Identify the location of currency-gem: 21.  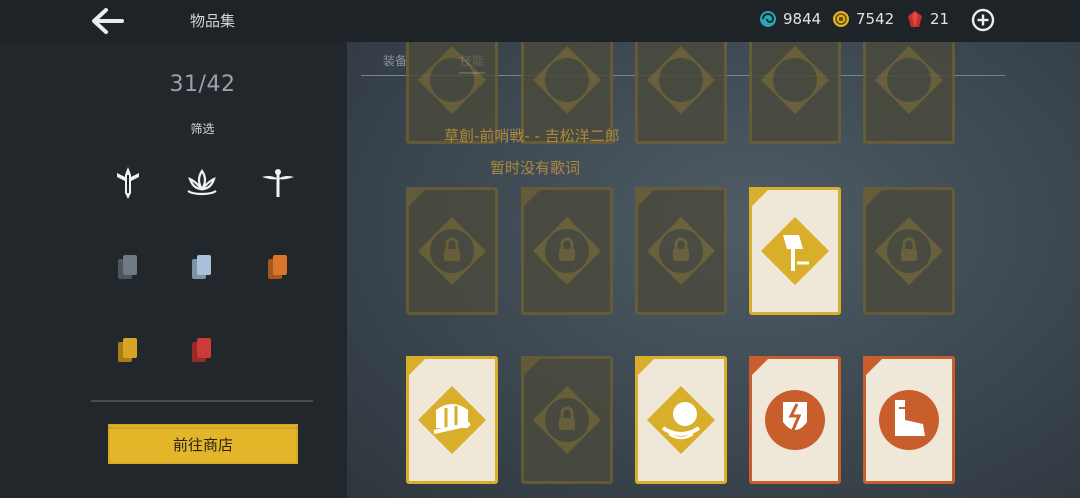
(927, 19).